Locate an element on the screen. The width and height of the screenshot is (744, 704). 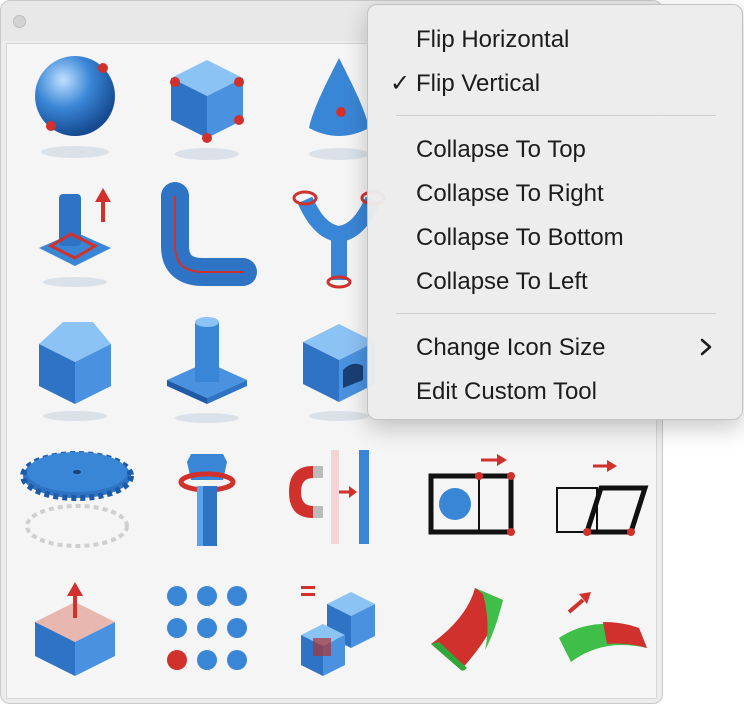
menu-item-collapse-left: Collapse To Left is located at coordinates (502, 282).